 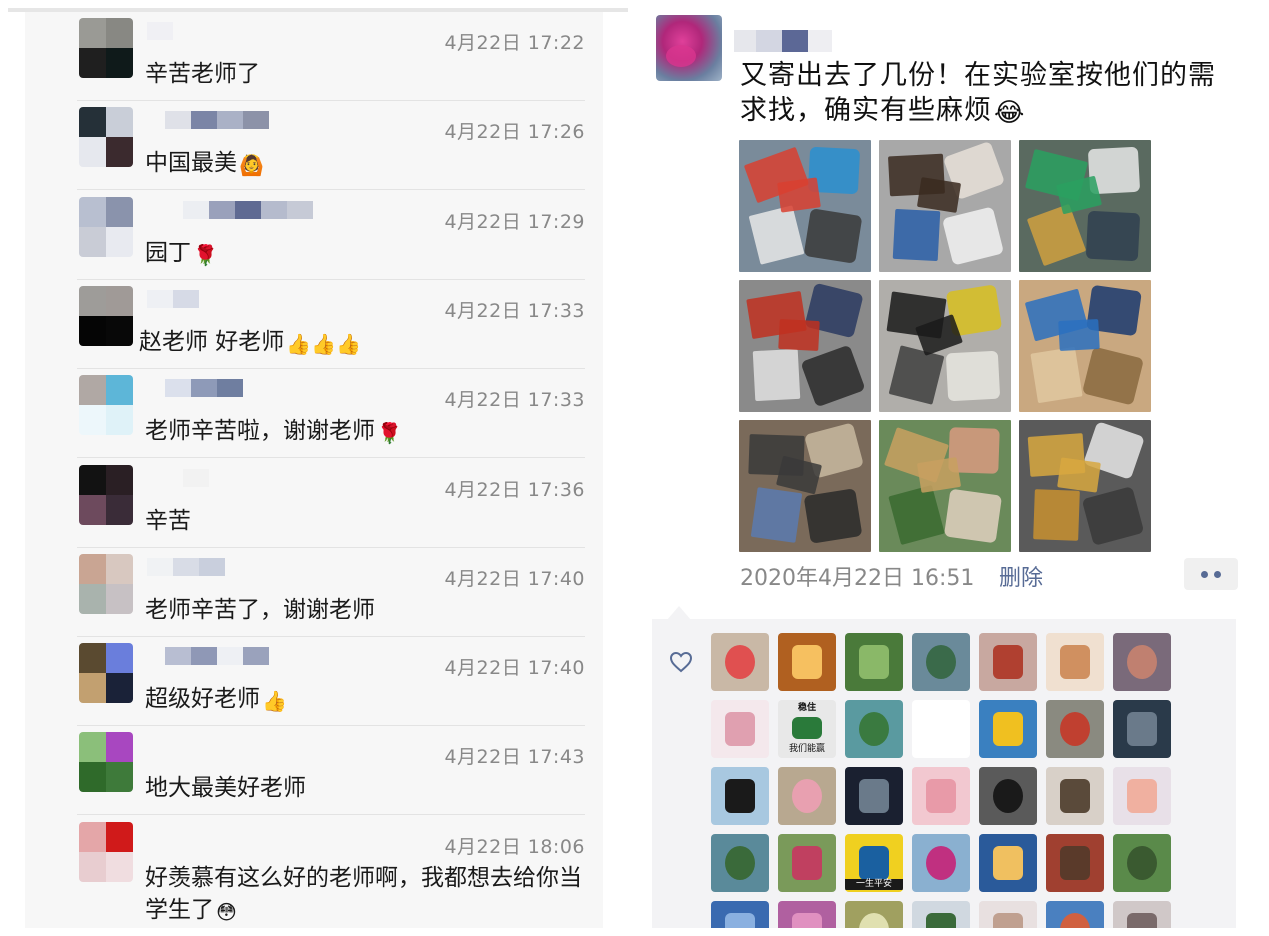 I want to click on comment-row: 4月22日 17:40 超级好老师 👍, so click(x=331, y=682).